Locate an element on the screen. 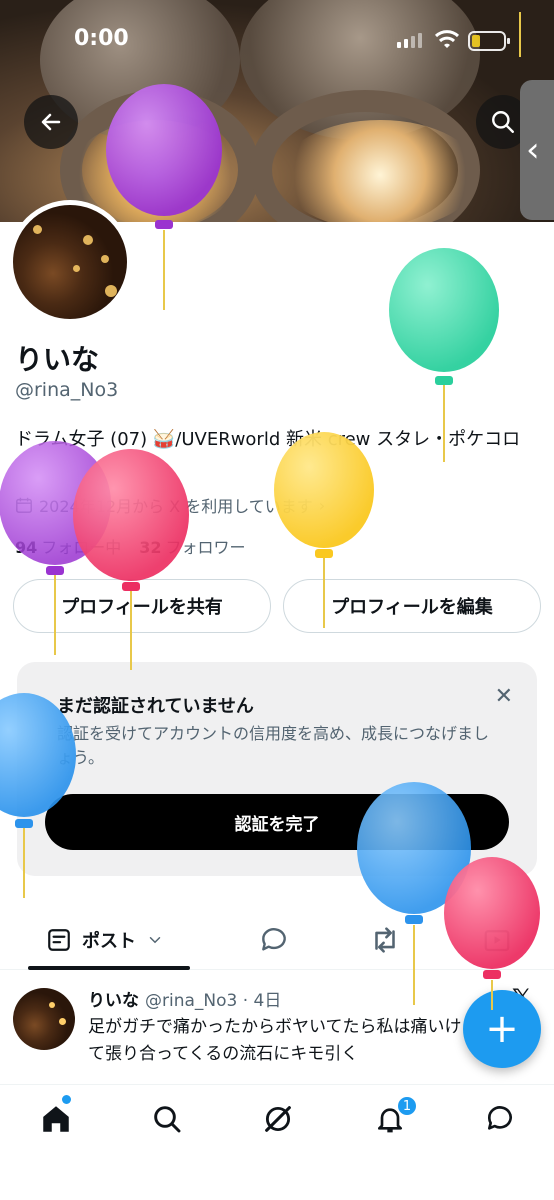 Image resolution: width=554 pixels, height=1200 pixels. tab-posts-label: ポスト is located at coordinates (109, 941).